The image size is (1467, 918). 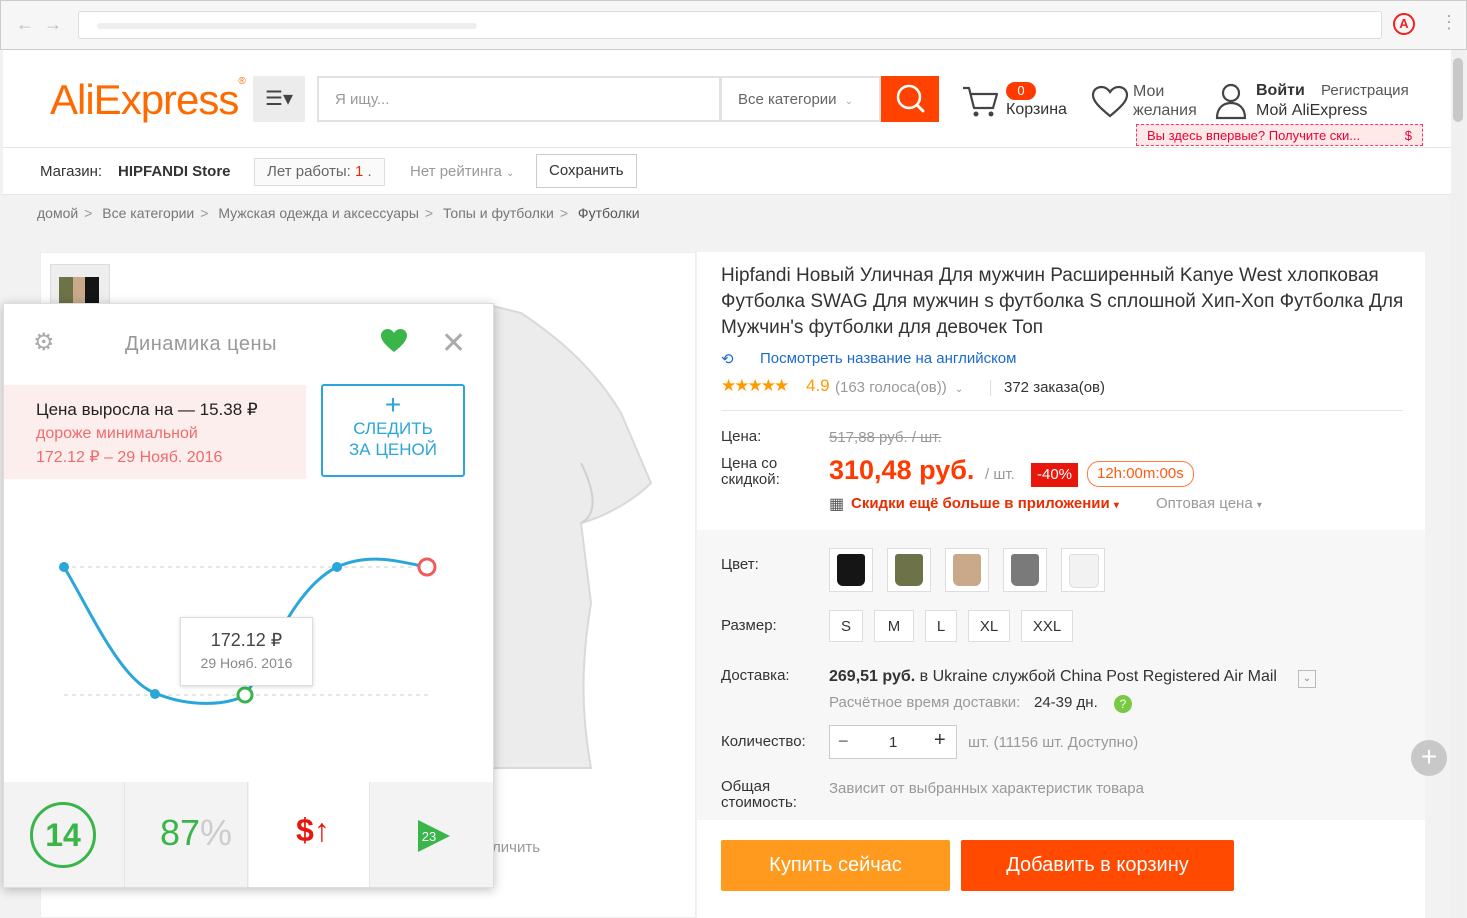 I want to click on breadcrumb-item: Мужская одежда и аксессуары, so click(x=318, y=213).